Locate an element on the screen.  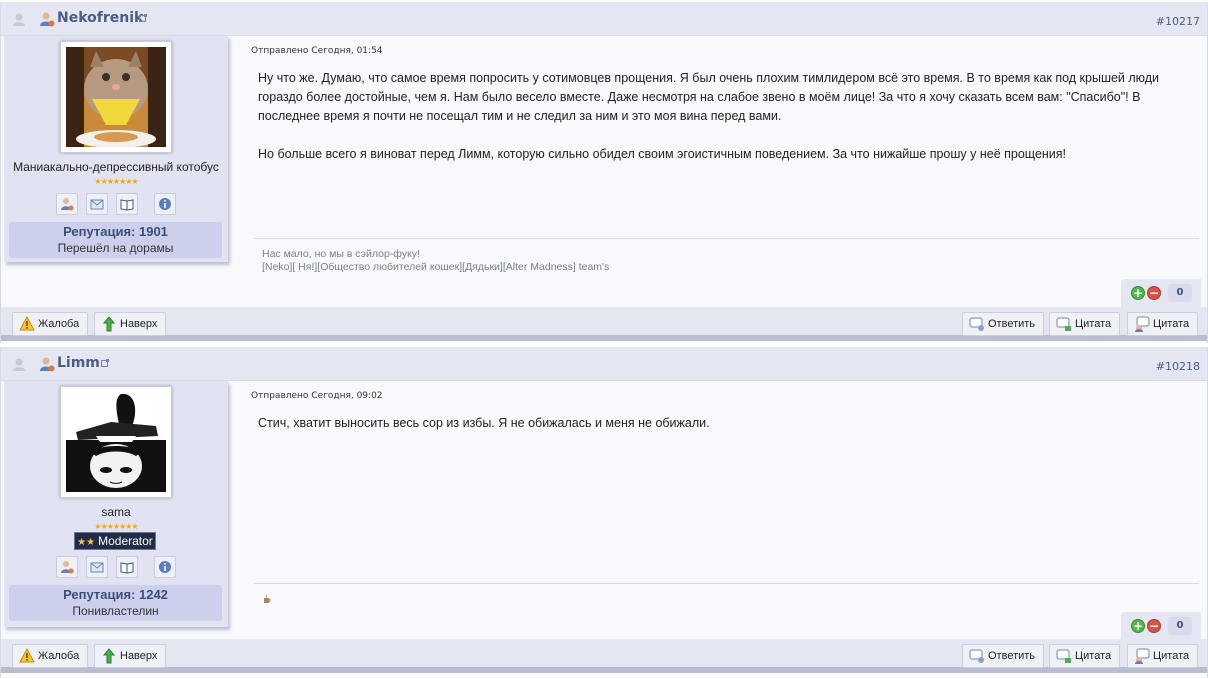
reputation-value: Репутация: 1242 is located at coordinates (115, 594).